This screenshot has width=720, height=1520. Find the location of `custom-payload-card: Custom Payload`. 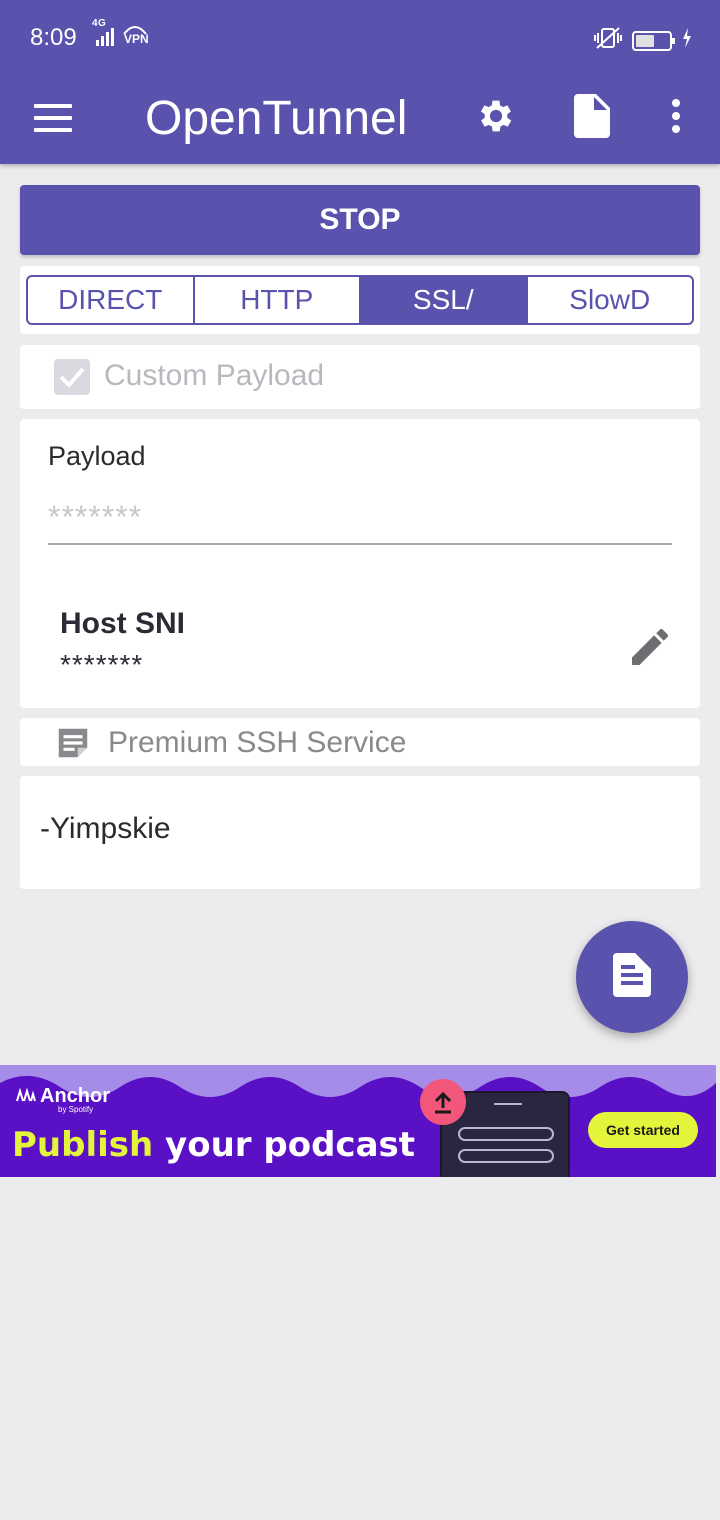

custom-payload-card: Custom Payload is located at coordinates (360, 377).